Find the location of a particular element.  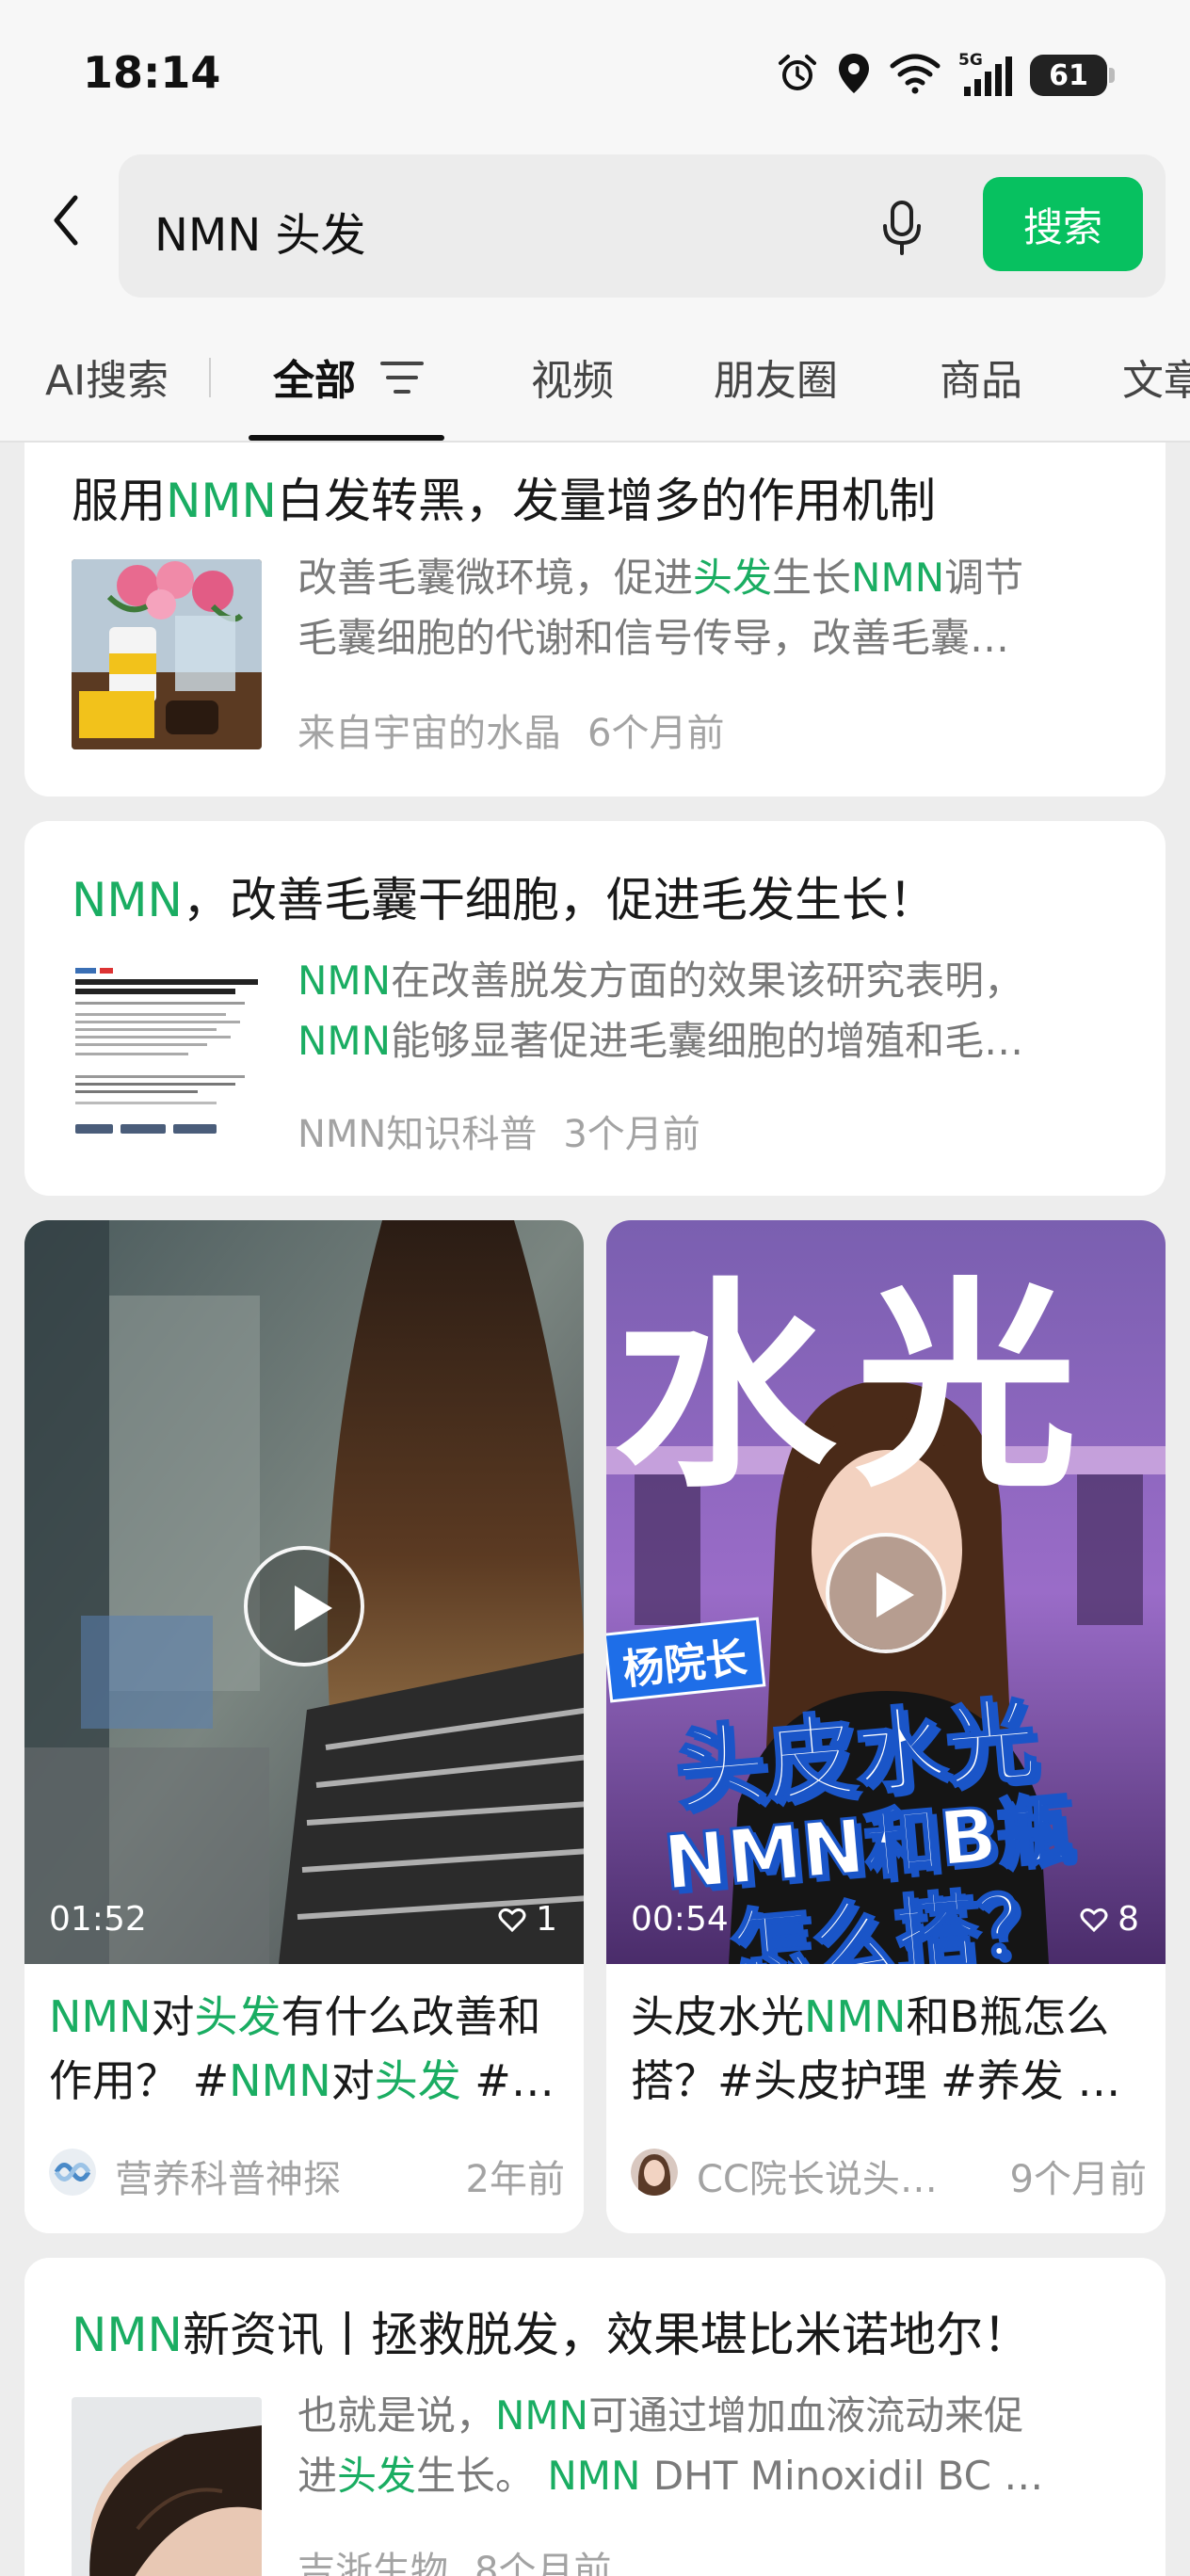

search-header: NMN 头发 搜索 is located at coordinates (595, 226).